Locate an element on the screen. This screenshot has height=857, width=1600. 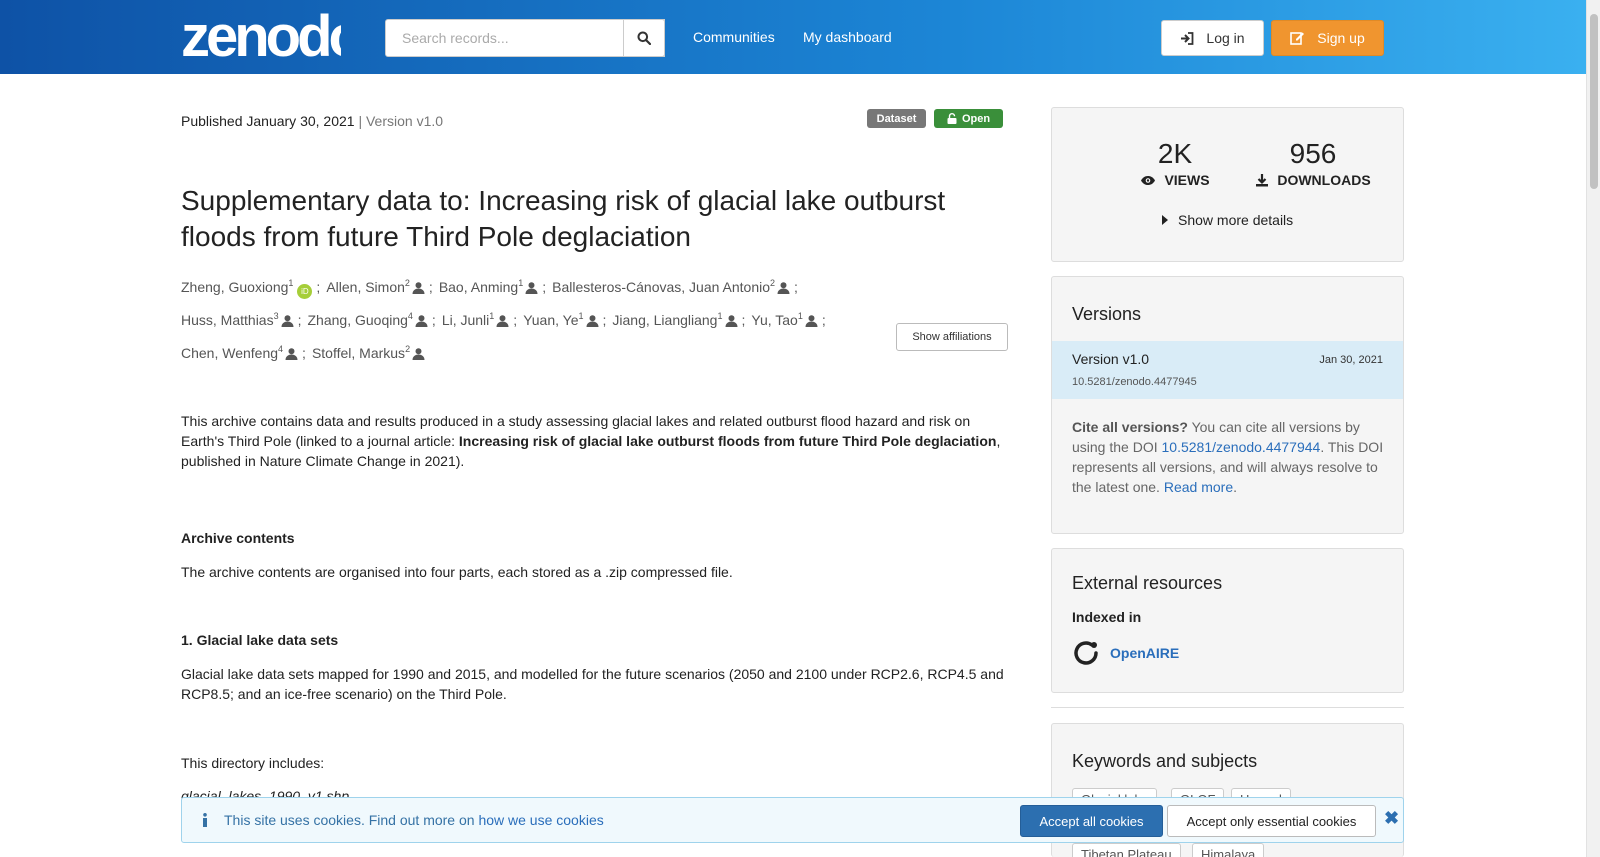
search-icon is located at coordinates (644, 38).